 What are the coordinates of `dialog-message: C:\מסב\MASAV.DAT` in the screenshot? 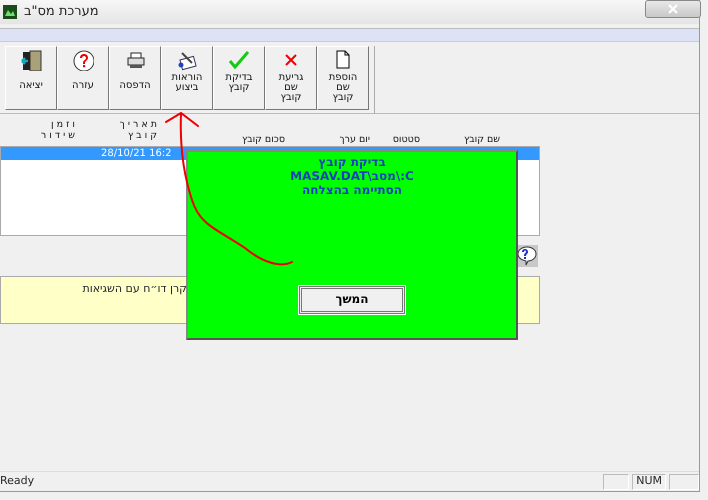 It's located at (352, 177).